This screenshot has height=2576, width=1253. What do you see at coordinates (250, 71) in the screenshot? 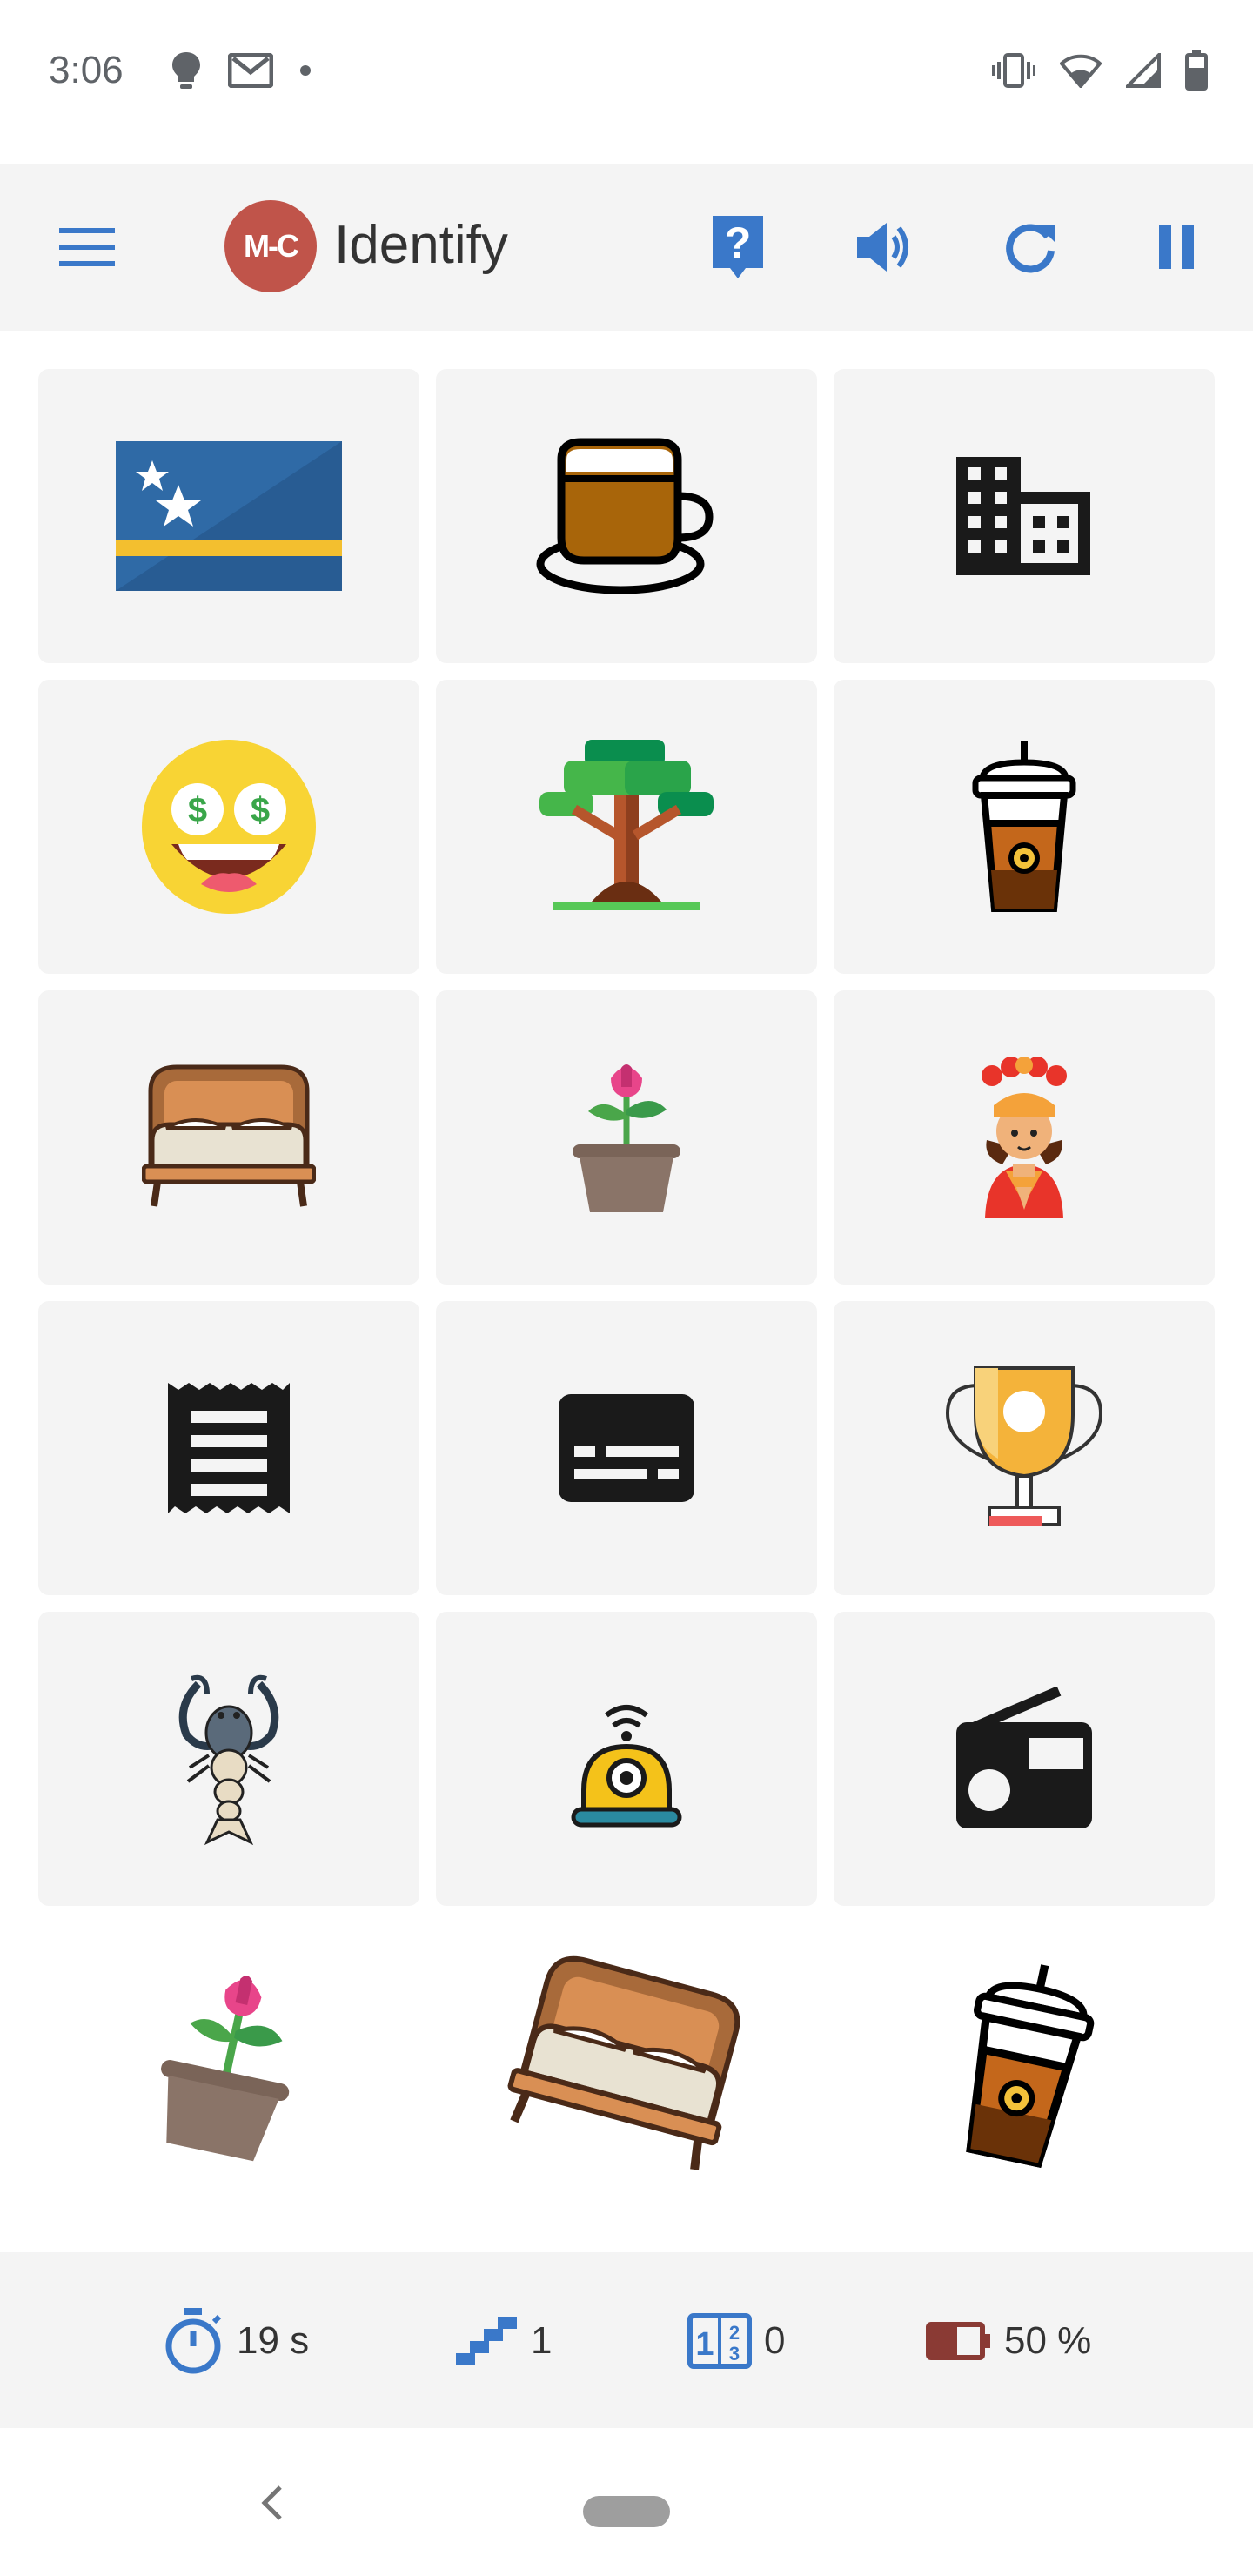
I see `gmail-icon` at bounding box center [250, 71].